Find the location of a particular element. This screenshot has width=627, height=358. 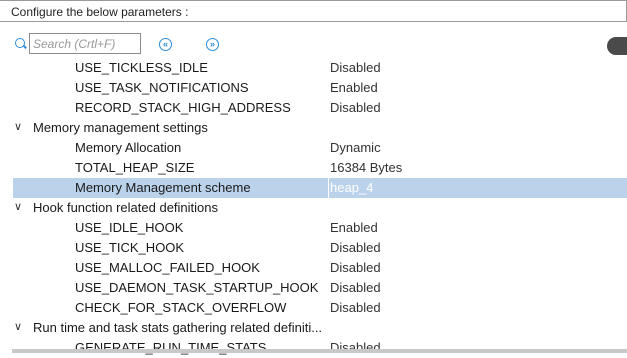

horizontal-scrollbar is located at coordinates (319, 351).